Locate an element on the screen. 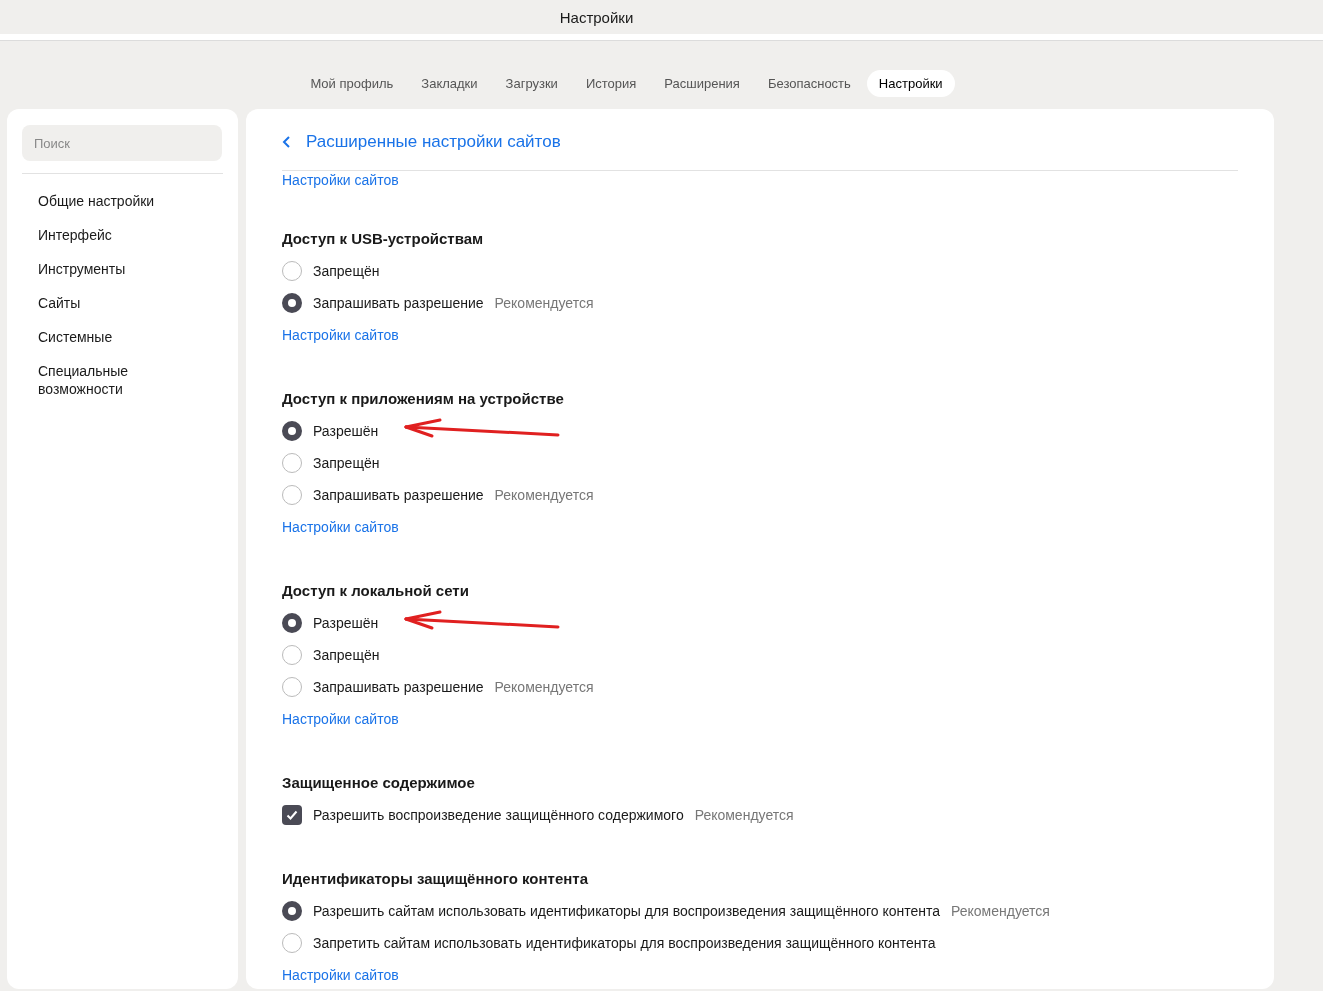 This screenshot has width=1323, height=991. section-heading: Доступ к локальной сети is located at coordinates (375, 591).